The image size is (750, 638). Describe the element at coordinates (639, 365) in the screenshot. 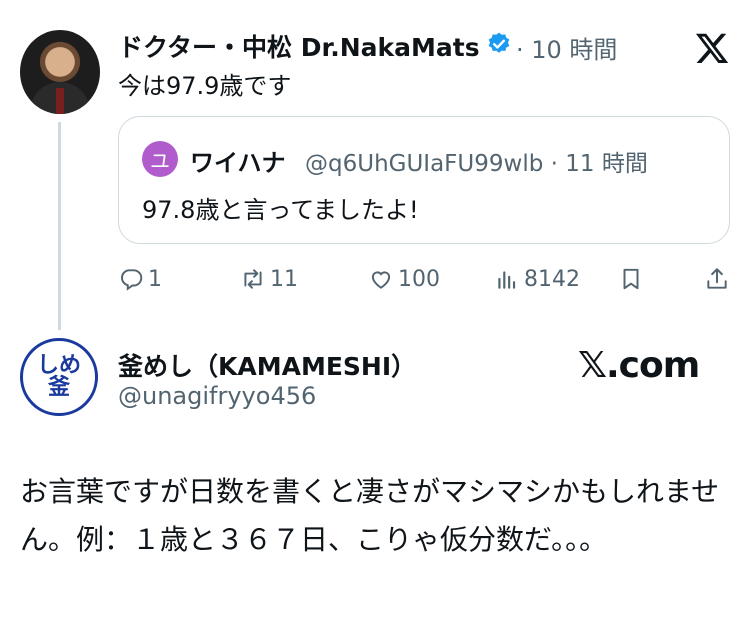

I see `xcom-brand: 𝕏.com` at that location.